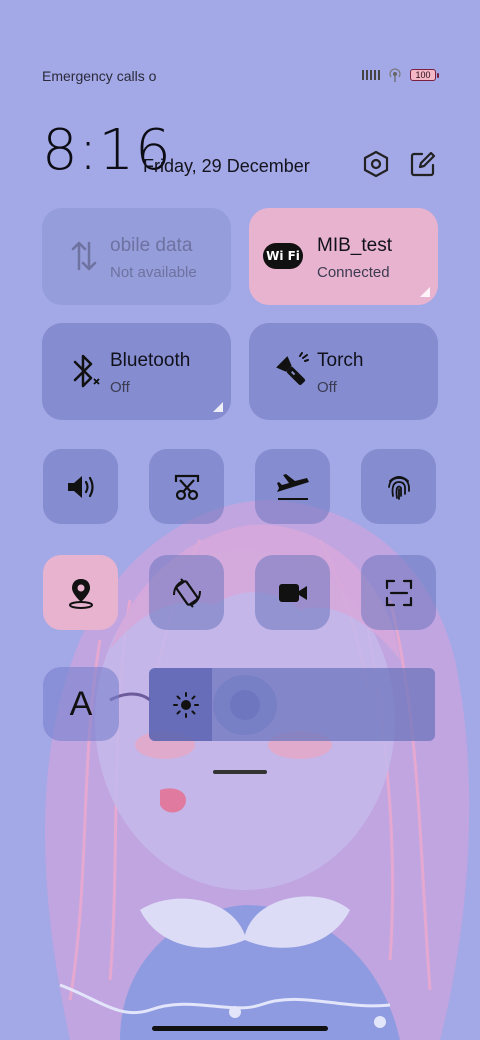 The height and width of the screenshot is (1040, 480). What do you see at coordinates (186, 705) in the screenshot?
I see `sun-icon` at bounding box center [186, 705].